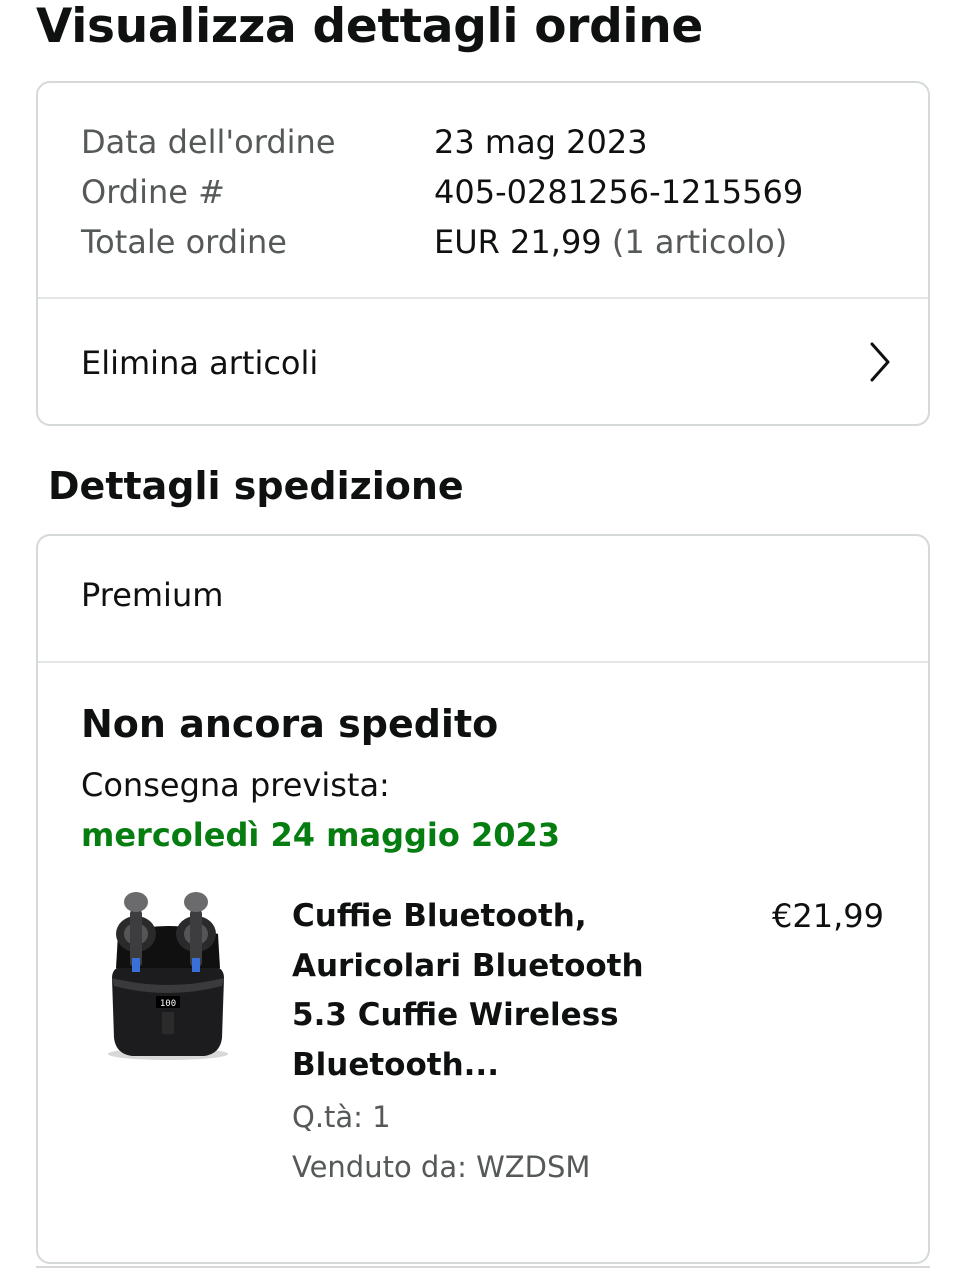 This screenshot has height=1280, width=966. What do you see at coordinates (619, 192) in the screenshot?
I see `order-number-value: 405-0281256-1215569` at bounding box center [619, 192].